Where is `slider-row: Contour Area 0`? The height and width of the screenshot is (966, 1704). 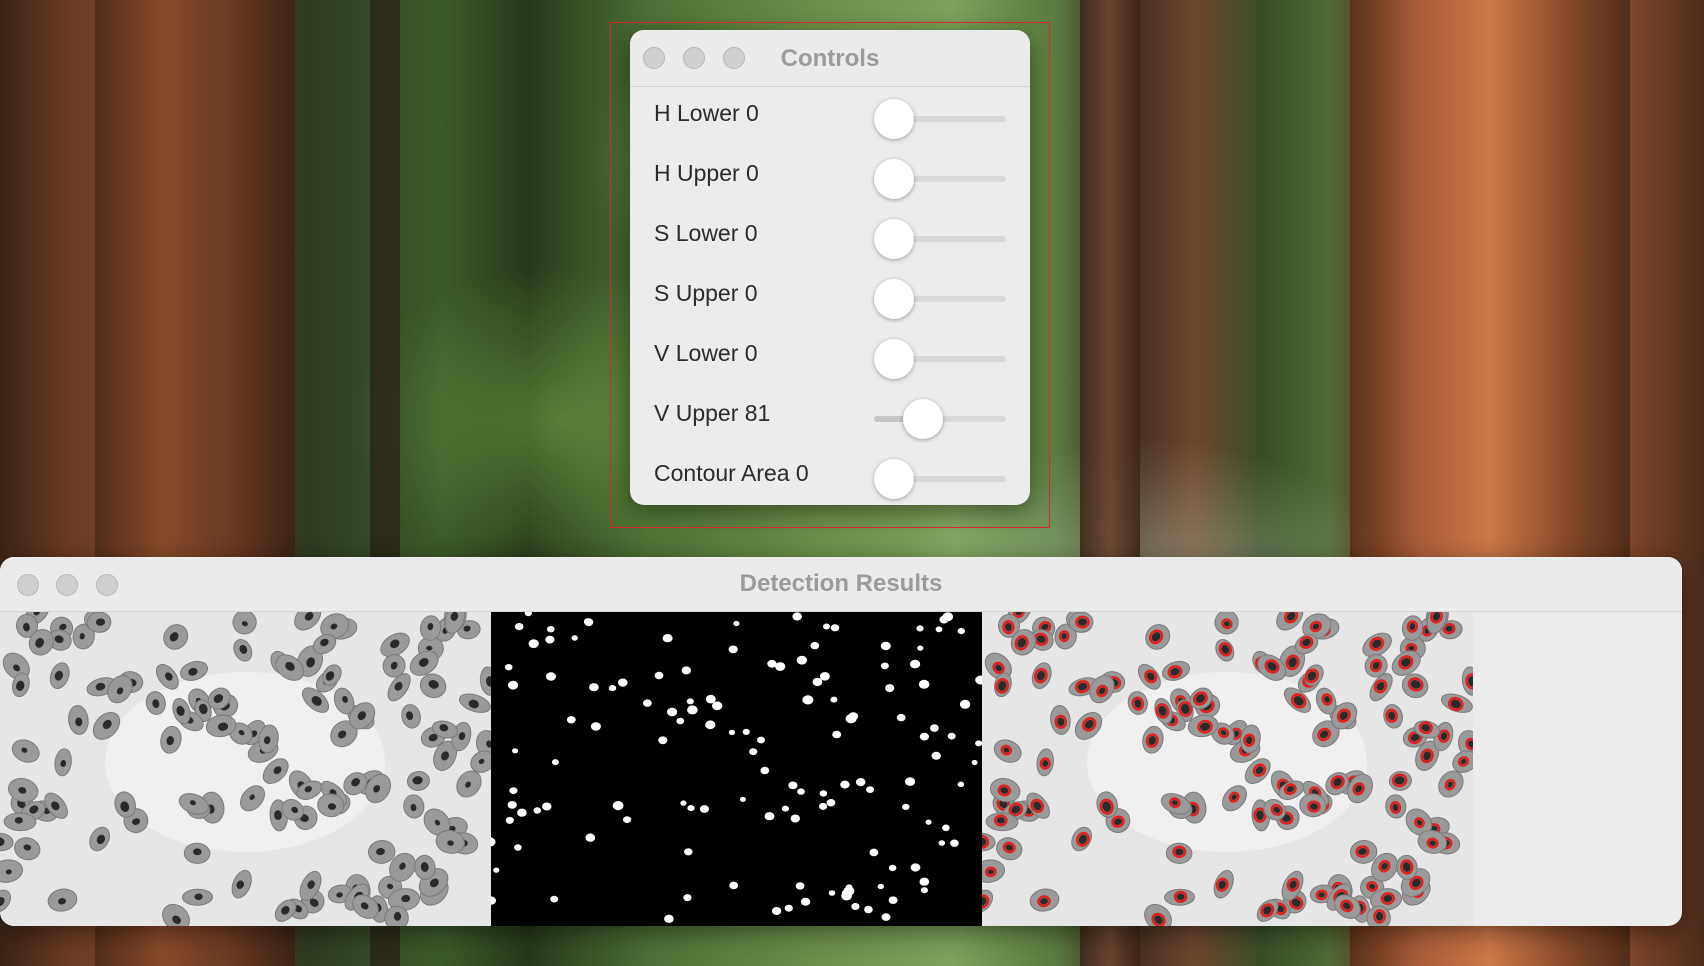 slider-row: Contour Area 0 is located at coordinates (830, 477).